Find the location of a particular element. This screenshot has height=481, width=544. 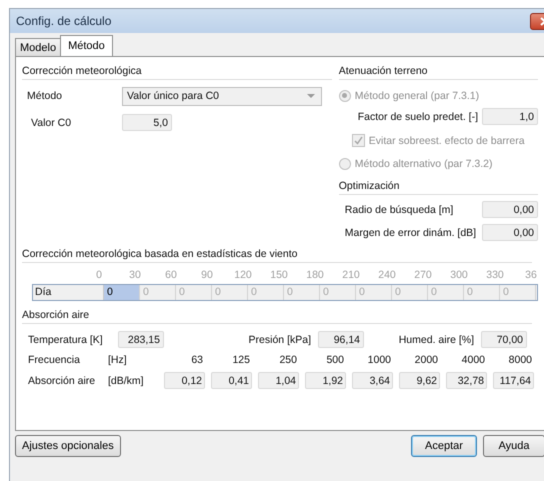

frequency-label: 250 is located at coordinates (288, 360).